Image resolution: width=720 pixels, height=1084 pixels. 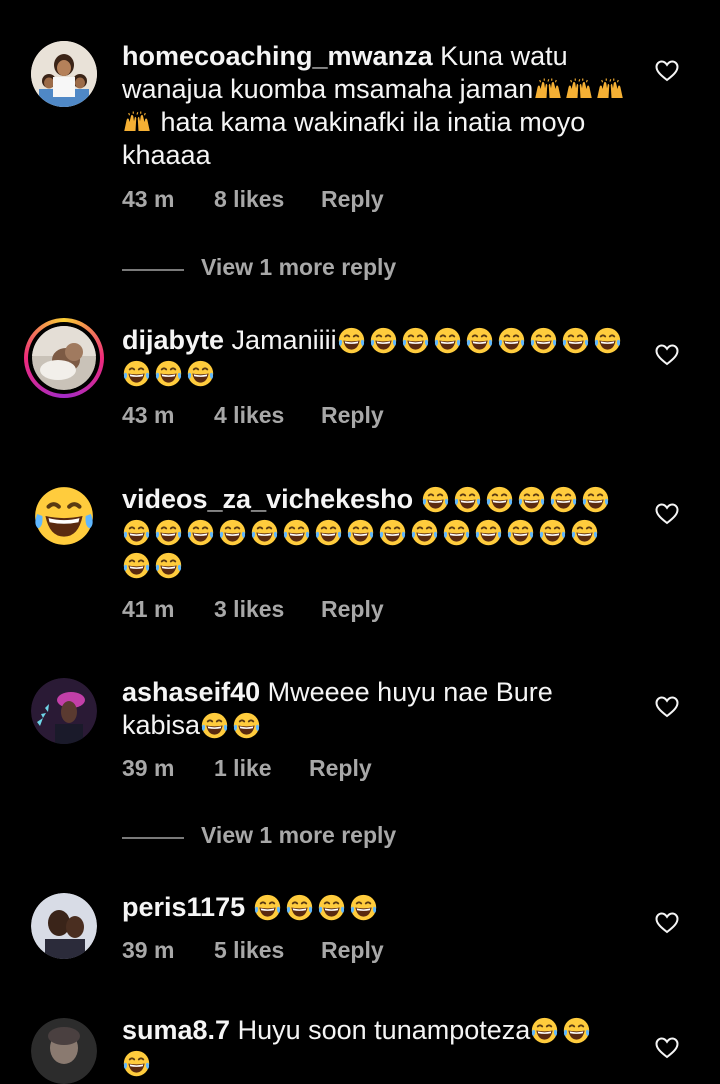 What do you see at coordinates (377, 532) in the screenshot?
I see `comment-text: videos_za_vichekesho` at bounding box center [377, 532].